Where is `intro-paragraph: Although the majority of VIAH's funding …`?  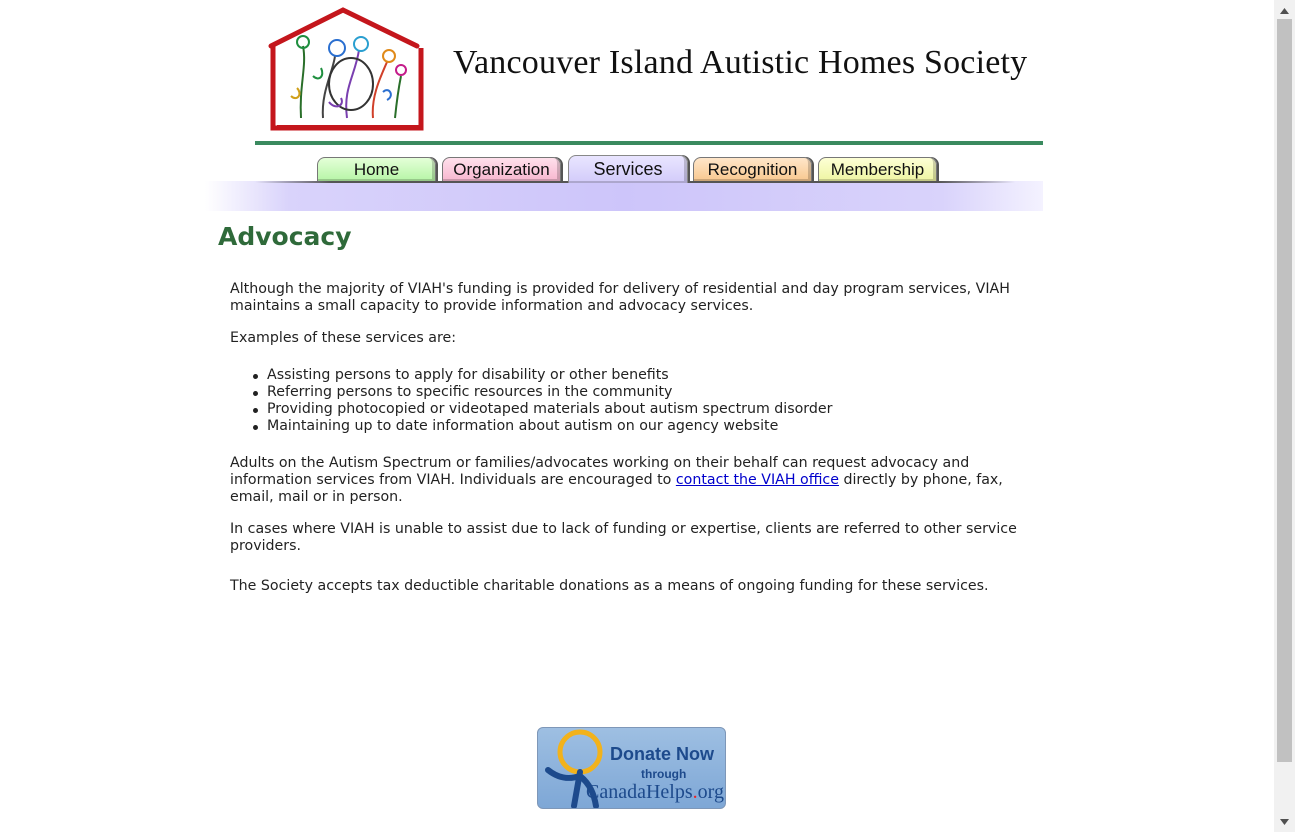
intro-paragraph: Although the majority of VIAH's funding … is located at coordinates (620, 297).